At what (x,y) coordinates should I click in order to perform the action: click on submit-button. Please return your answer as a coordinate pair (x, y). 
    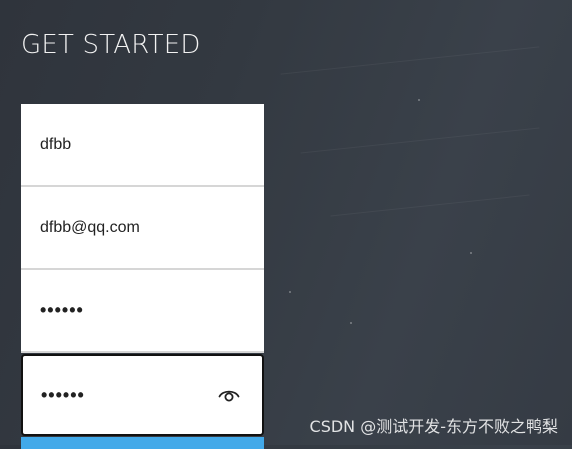
    Looking at the image, I should click on (142, 443).